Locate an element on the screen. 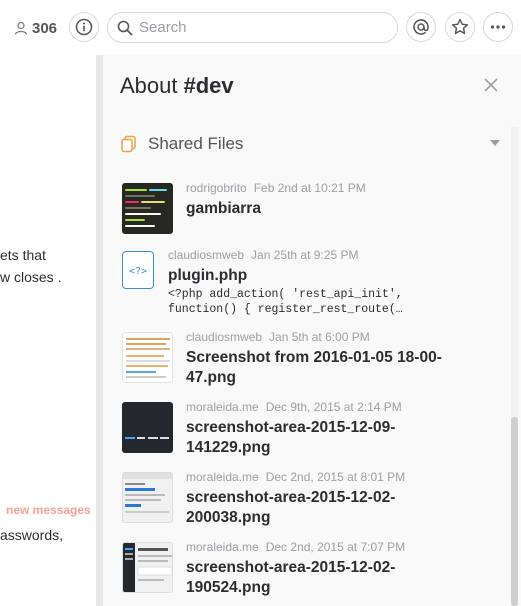 This screenshot has width=521, height=606. file-meta: moraleida.me Dec 2nd, 2015 at 8:01 PM is located at coordinates (295, 477).